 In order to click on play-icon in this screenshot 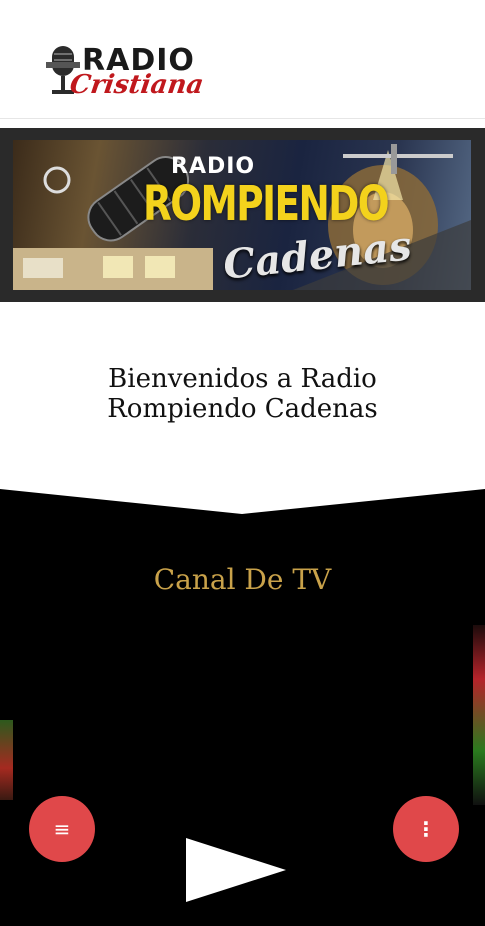, I will do `click(236, 870)`.